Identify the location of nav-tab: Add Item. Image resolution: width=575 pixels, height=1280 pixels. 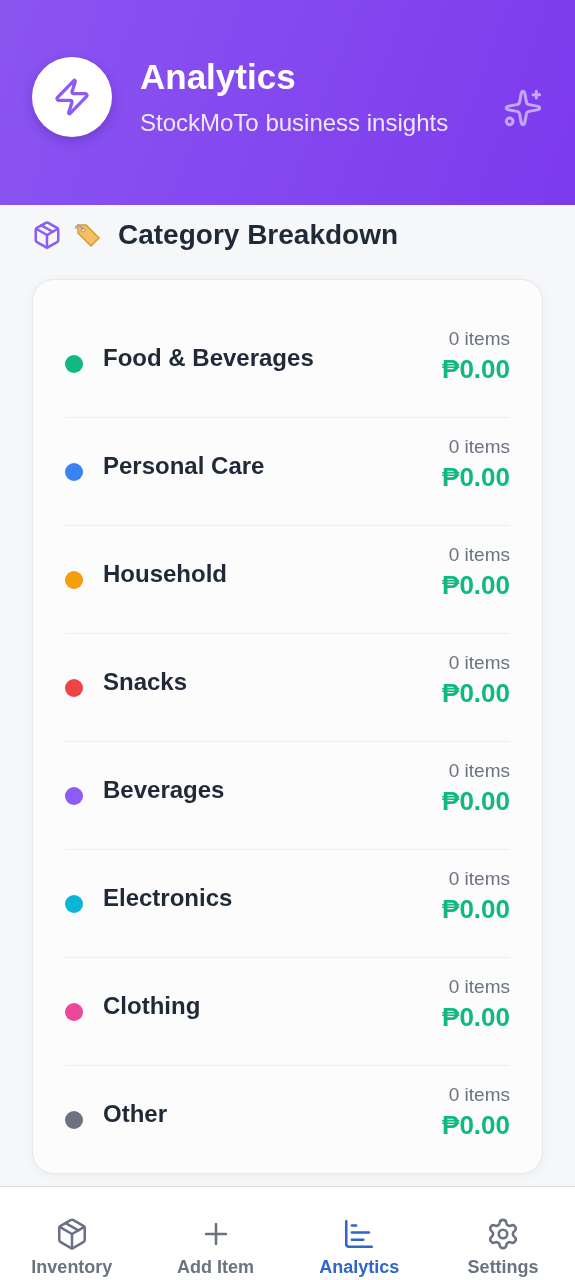
(215, 1233).